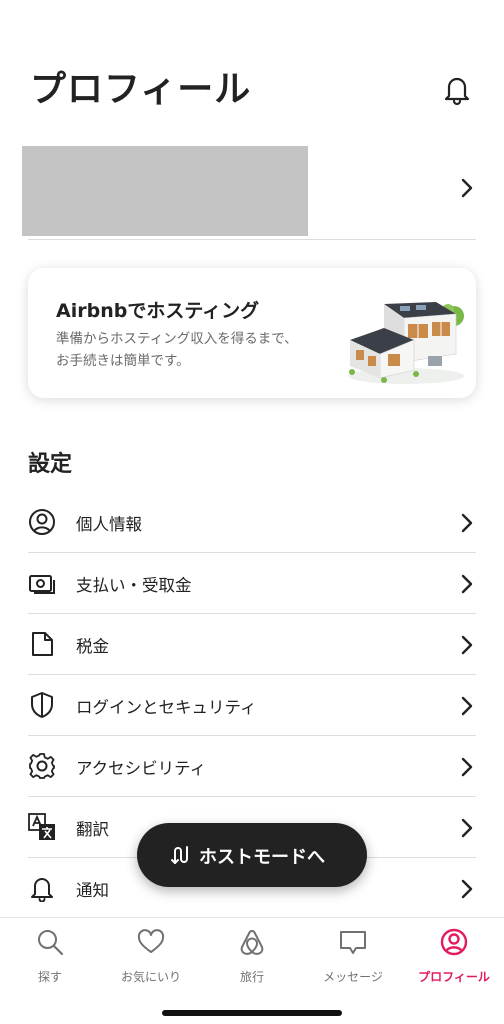 The width and height of the screenshot is (504, 1024). Describe the element at coordinates (454, 977) in the screenshot. I see `tab-label: プロフィール` at that location.